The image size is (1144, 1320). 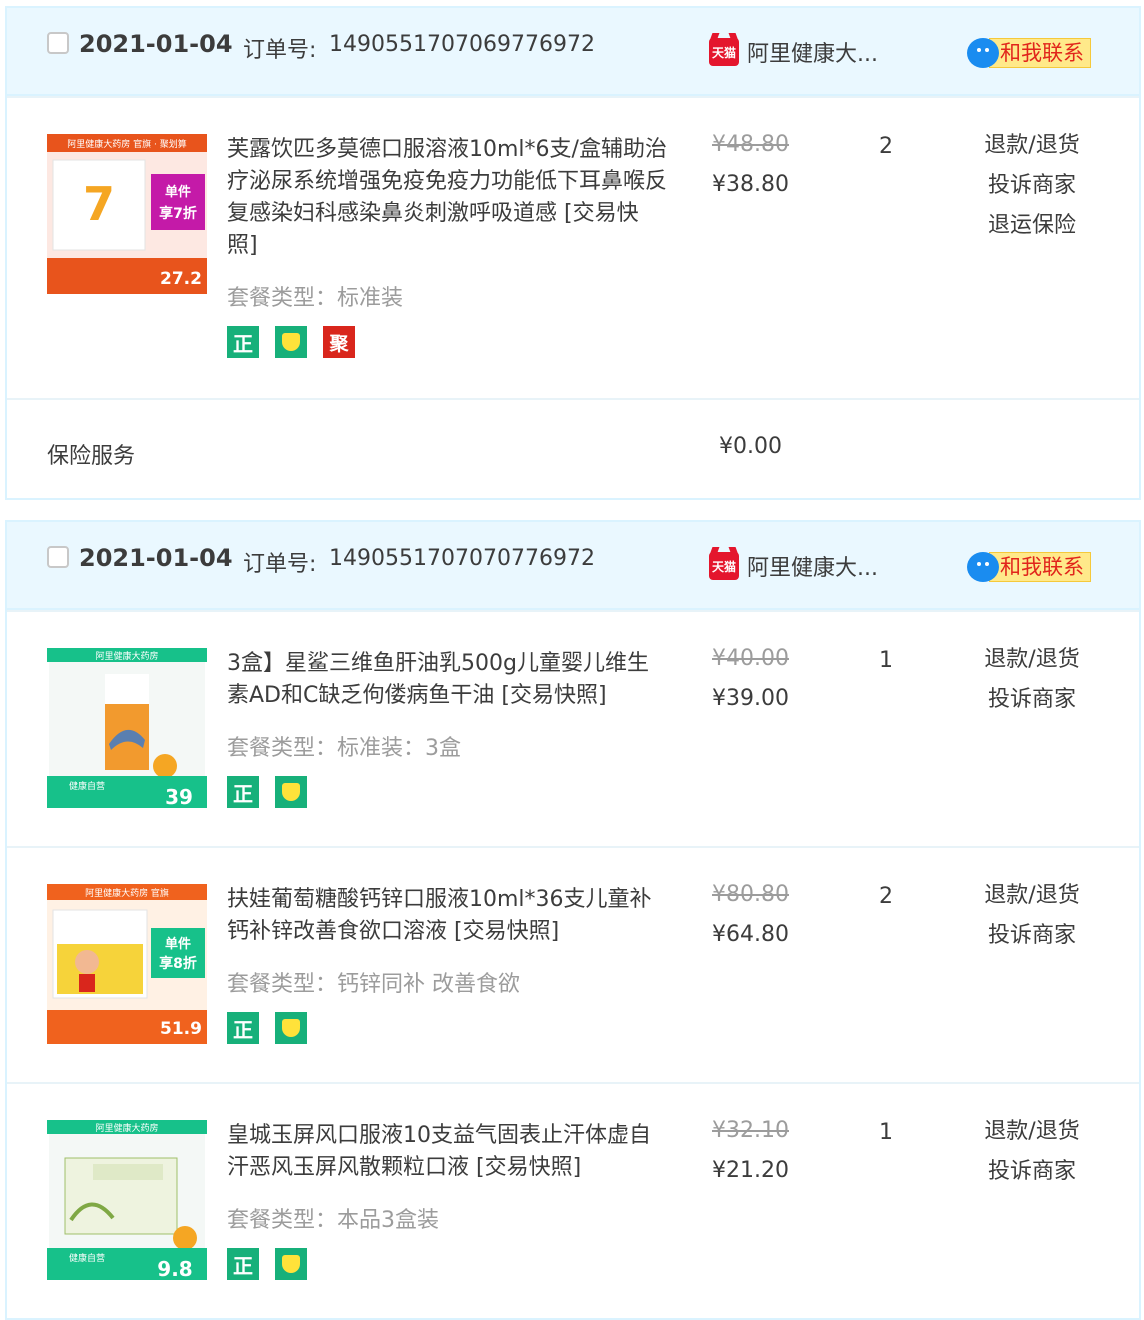 I want to click on product-title: 扶娃葡萄糖酸钙锌口服液10ml*36支儿童补钙补锌改善食欲口溶液 [交易快照], so click(x=447, y=916).